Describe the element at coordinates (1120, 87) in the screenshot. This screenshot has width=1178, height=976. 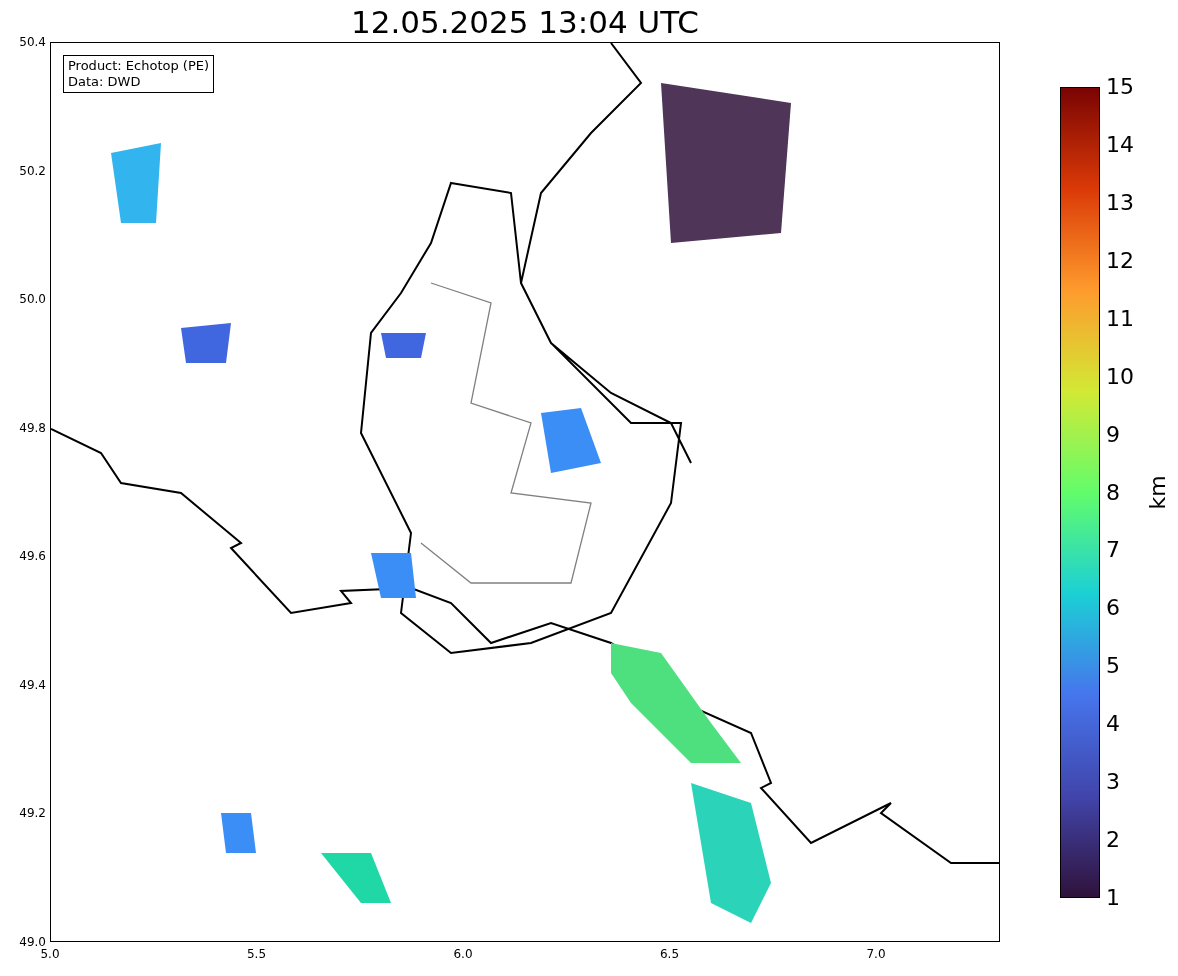
I see `colorbar-tick-label: 15` at that location.